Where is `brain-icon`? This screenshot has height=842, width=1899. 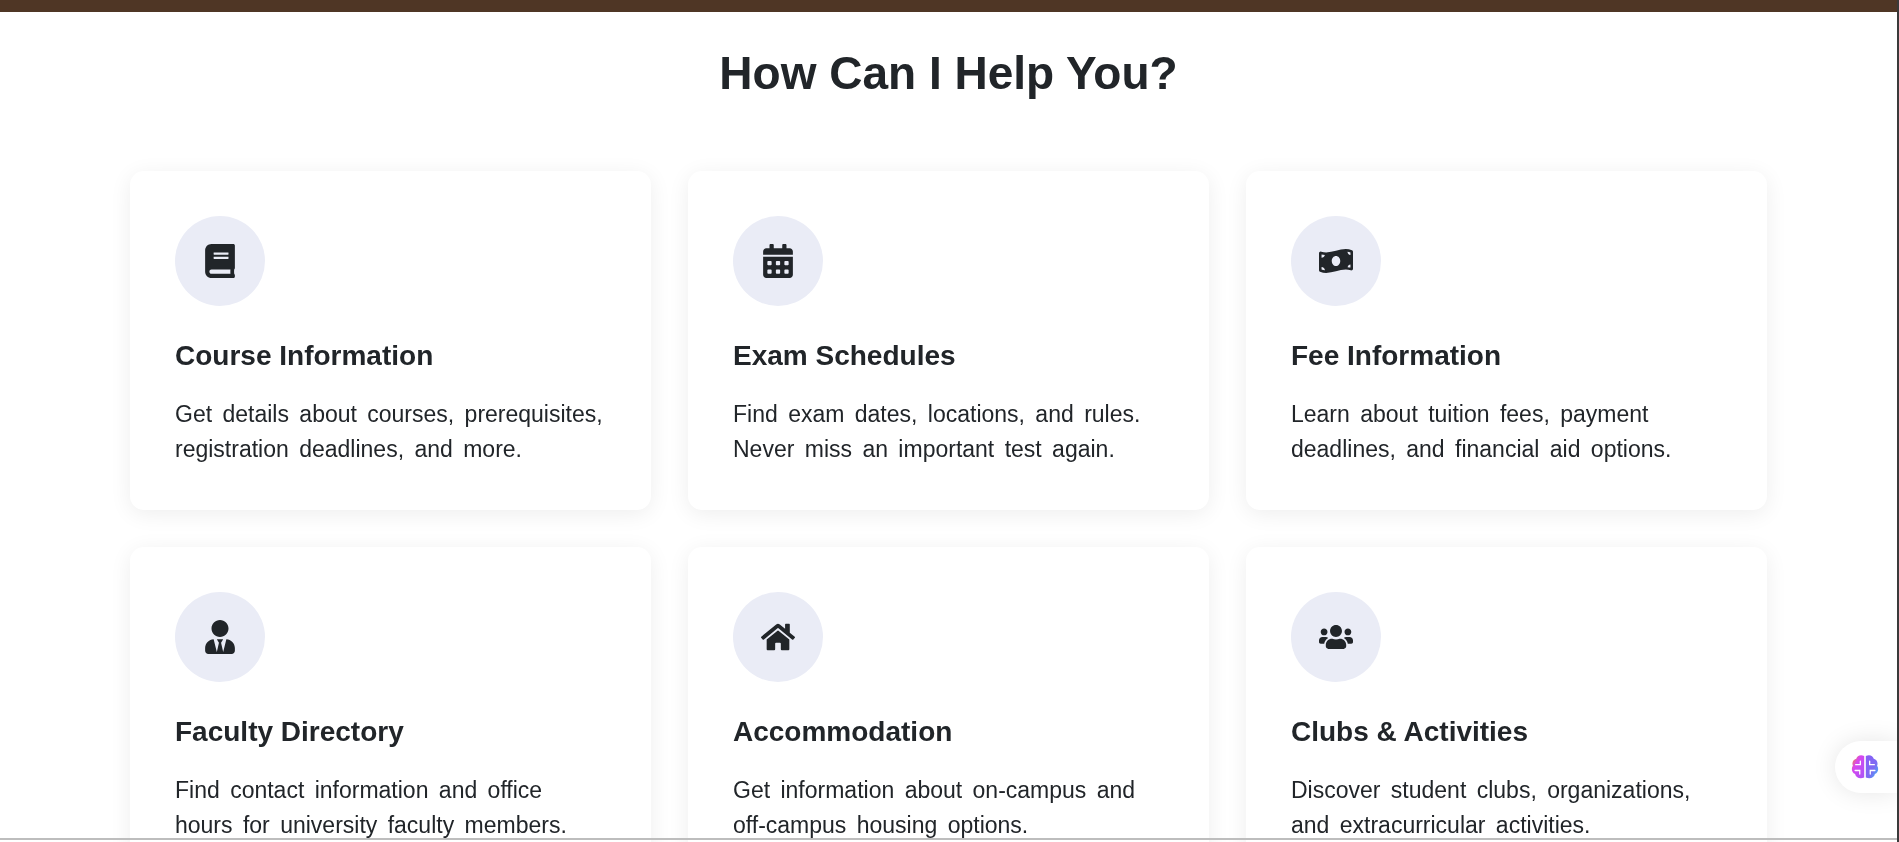
brain-icon is located at coordinates (1865, 767).